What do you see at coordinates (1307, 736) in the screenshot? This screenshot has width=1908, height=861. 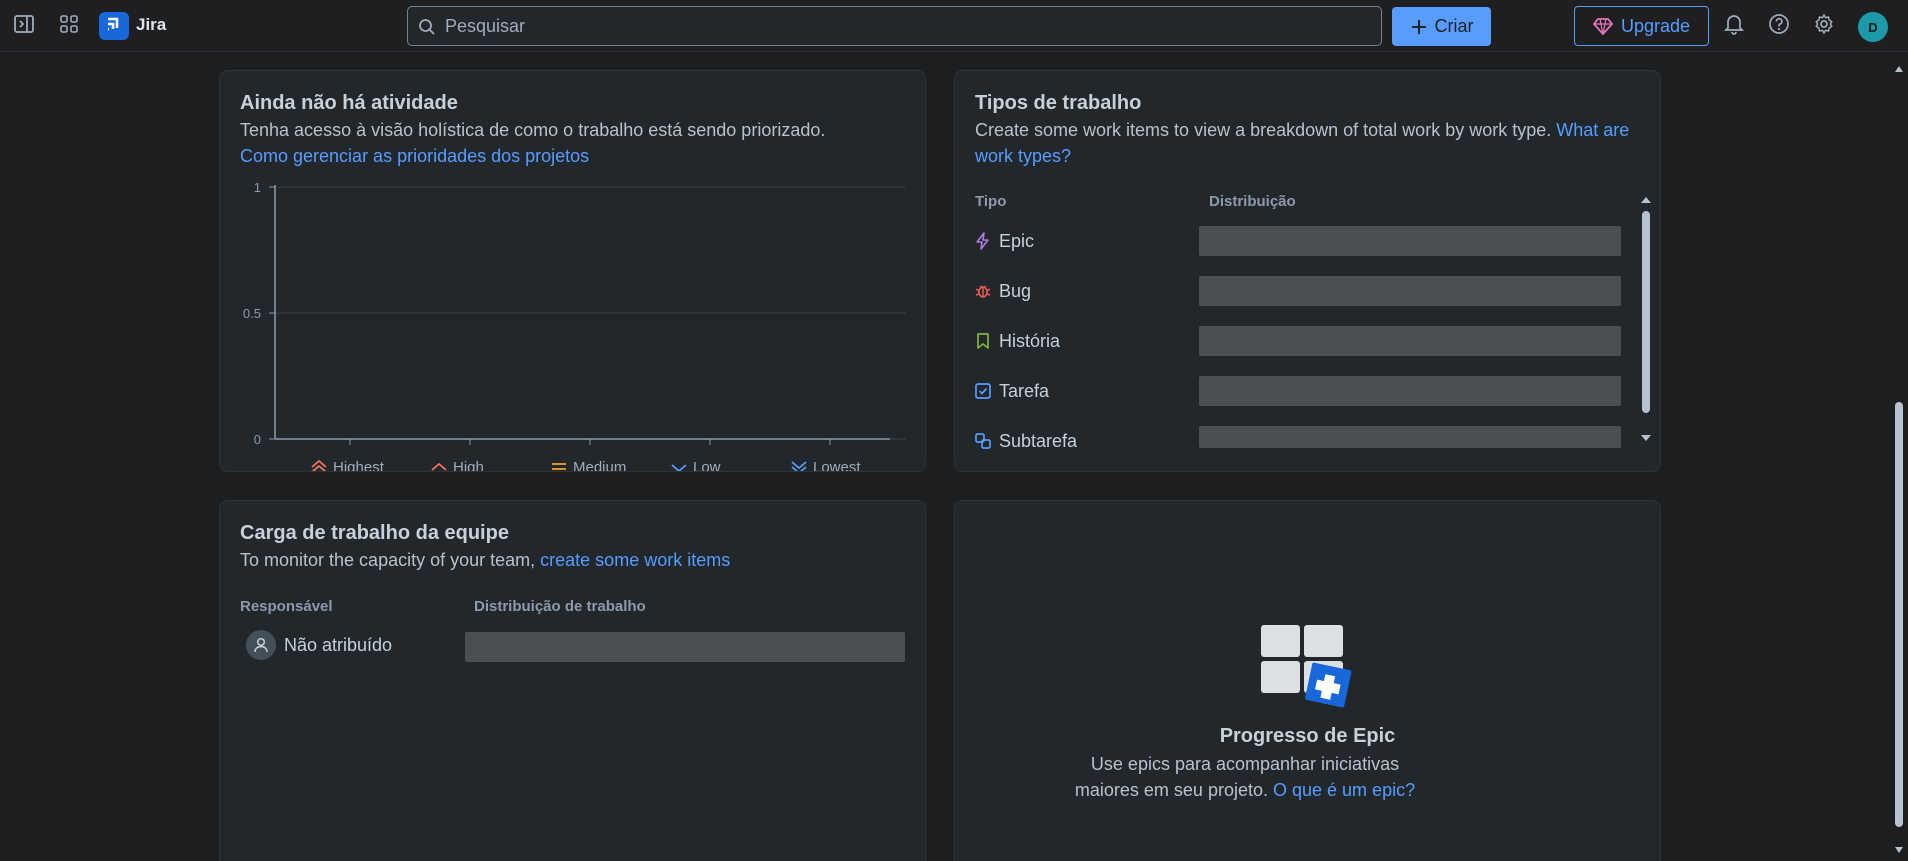 I see `epic-progress-title: Progresso de Epic` at bounding box center [1307, 736].